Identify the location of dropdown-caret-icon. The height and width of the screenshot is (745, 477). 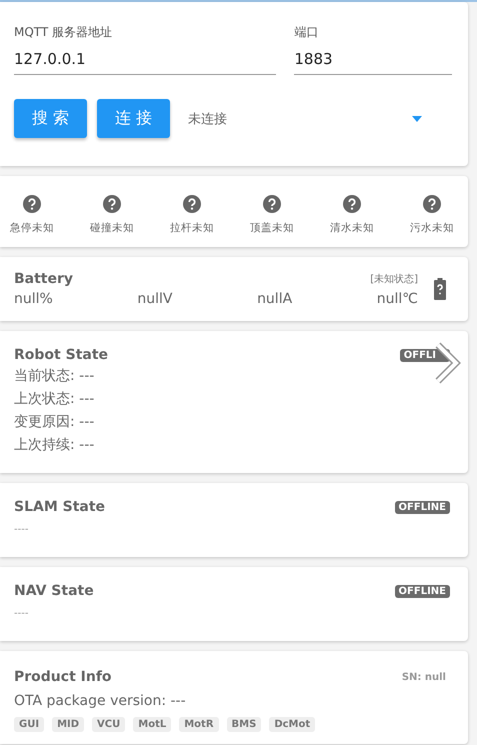
(417, 119).